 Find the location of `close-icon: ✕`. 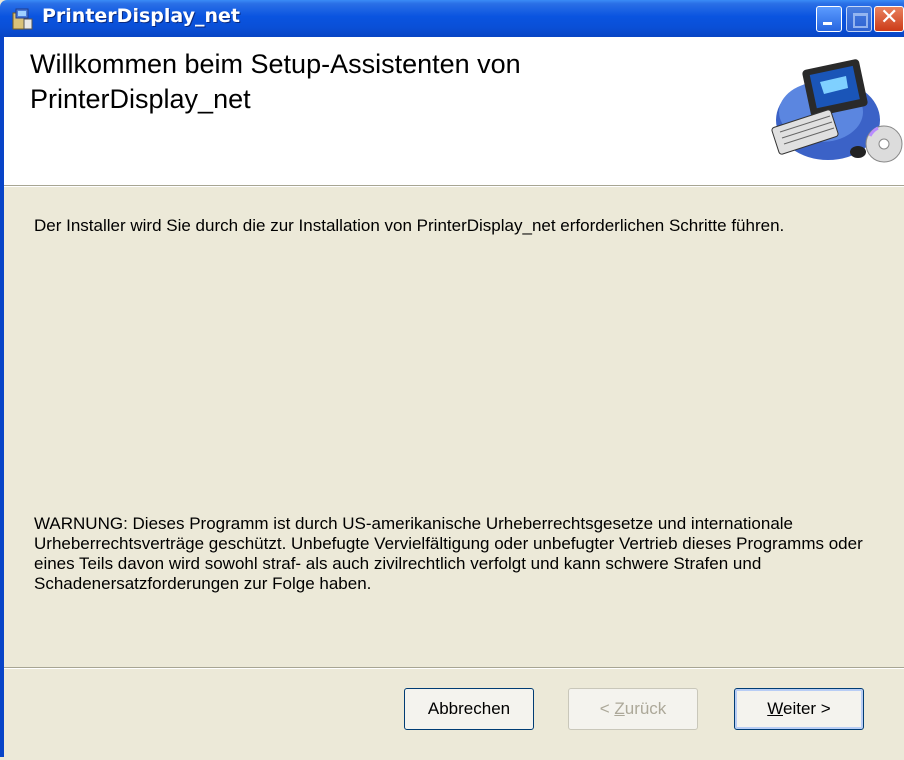

close-icon: ✕ is located at coordinates (889, 17).